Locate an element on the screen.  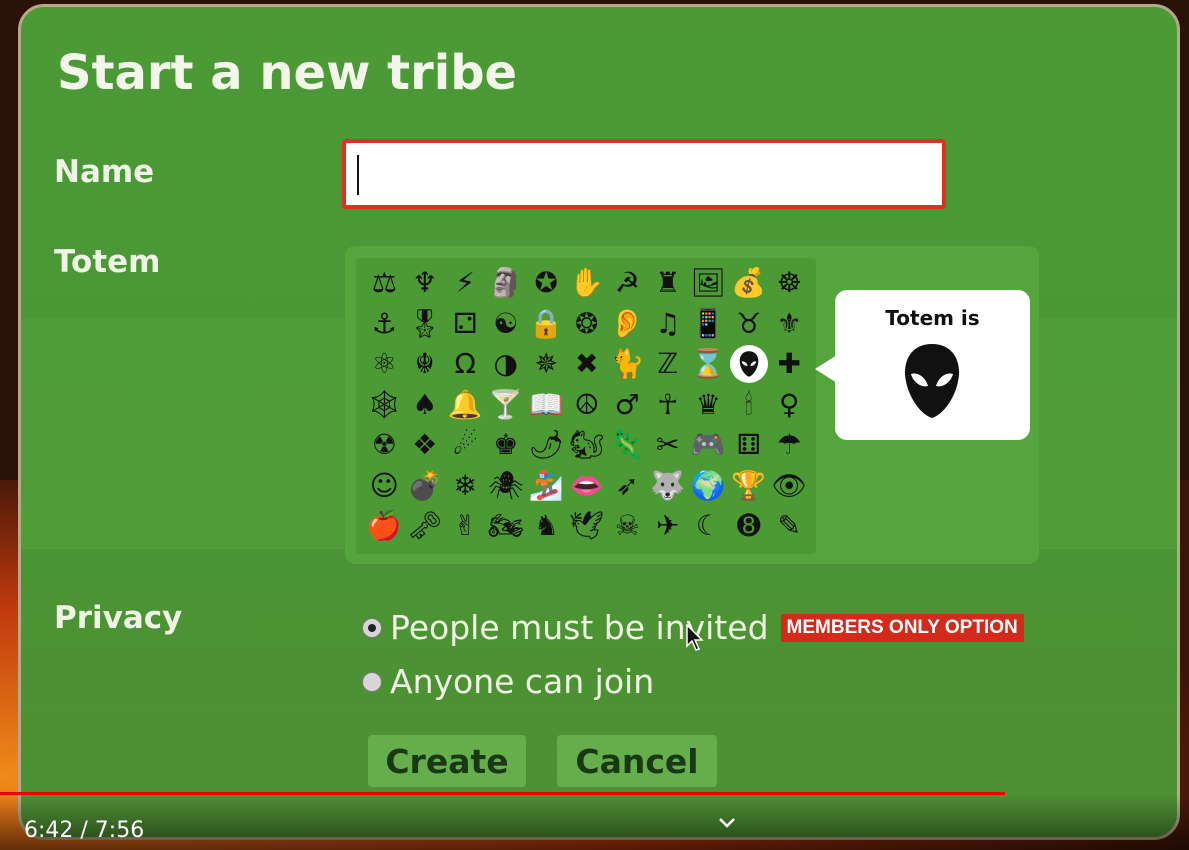
cancel-button: Cancel is located at coordinates (637, 761).